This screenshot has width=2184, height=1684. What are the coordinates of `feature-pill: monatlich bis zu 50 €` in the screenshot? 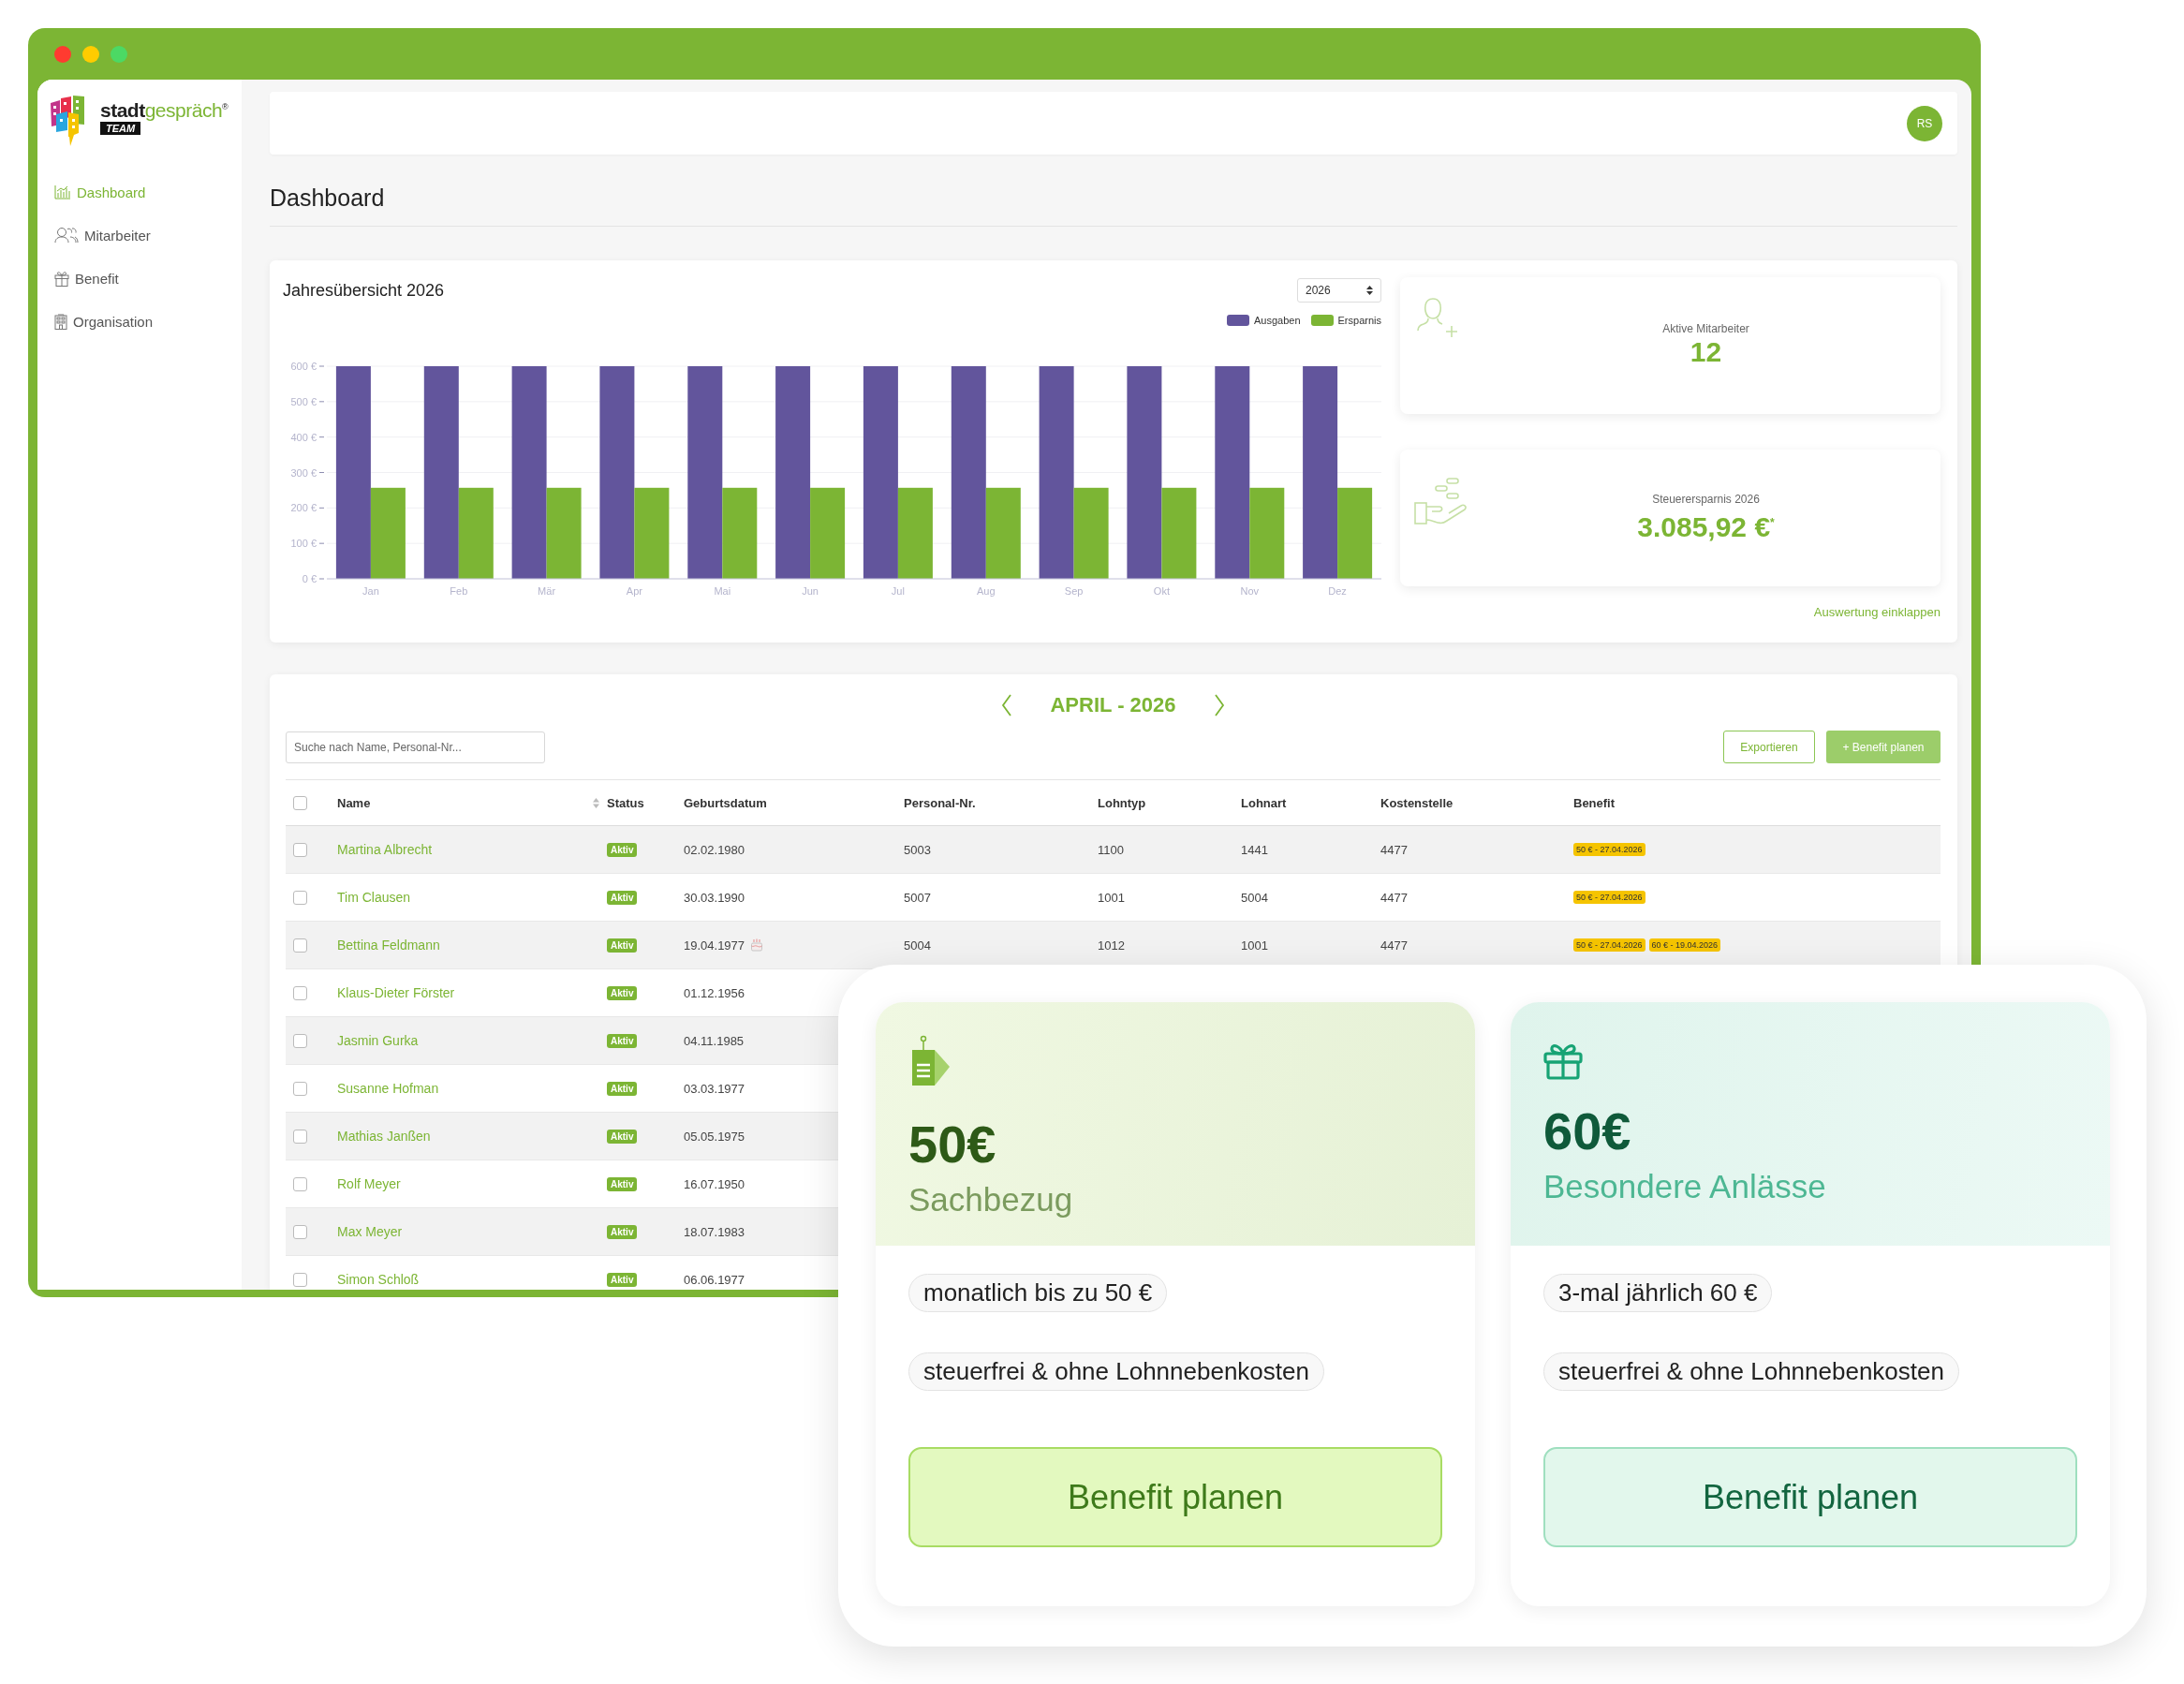 It's located at (1038, 1293).